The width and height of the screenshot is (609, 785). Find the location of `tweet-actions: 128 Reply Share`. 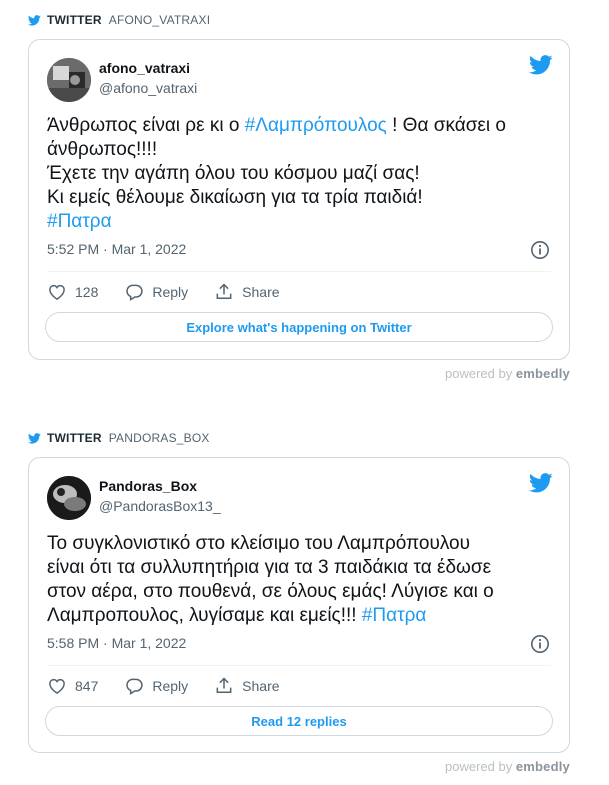

tweet-actions: 128 Reply Share is located at coordinates (176, 292).